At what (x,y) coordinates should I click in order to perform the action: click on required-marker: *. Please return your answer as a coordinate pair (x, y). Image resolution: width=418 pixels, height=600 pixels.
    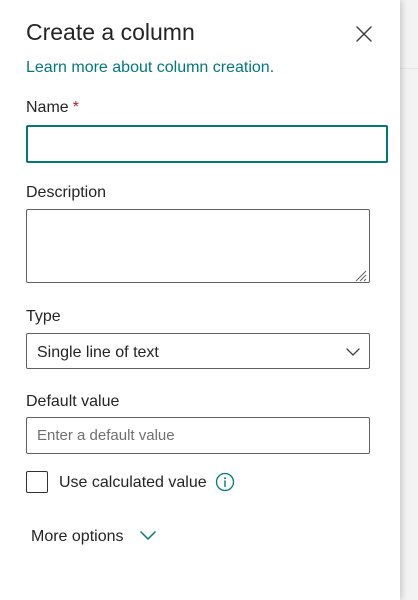
    Looking at the image, I should click on (75, 107).